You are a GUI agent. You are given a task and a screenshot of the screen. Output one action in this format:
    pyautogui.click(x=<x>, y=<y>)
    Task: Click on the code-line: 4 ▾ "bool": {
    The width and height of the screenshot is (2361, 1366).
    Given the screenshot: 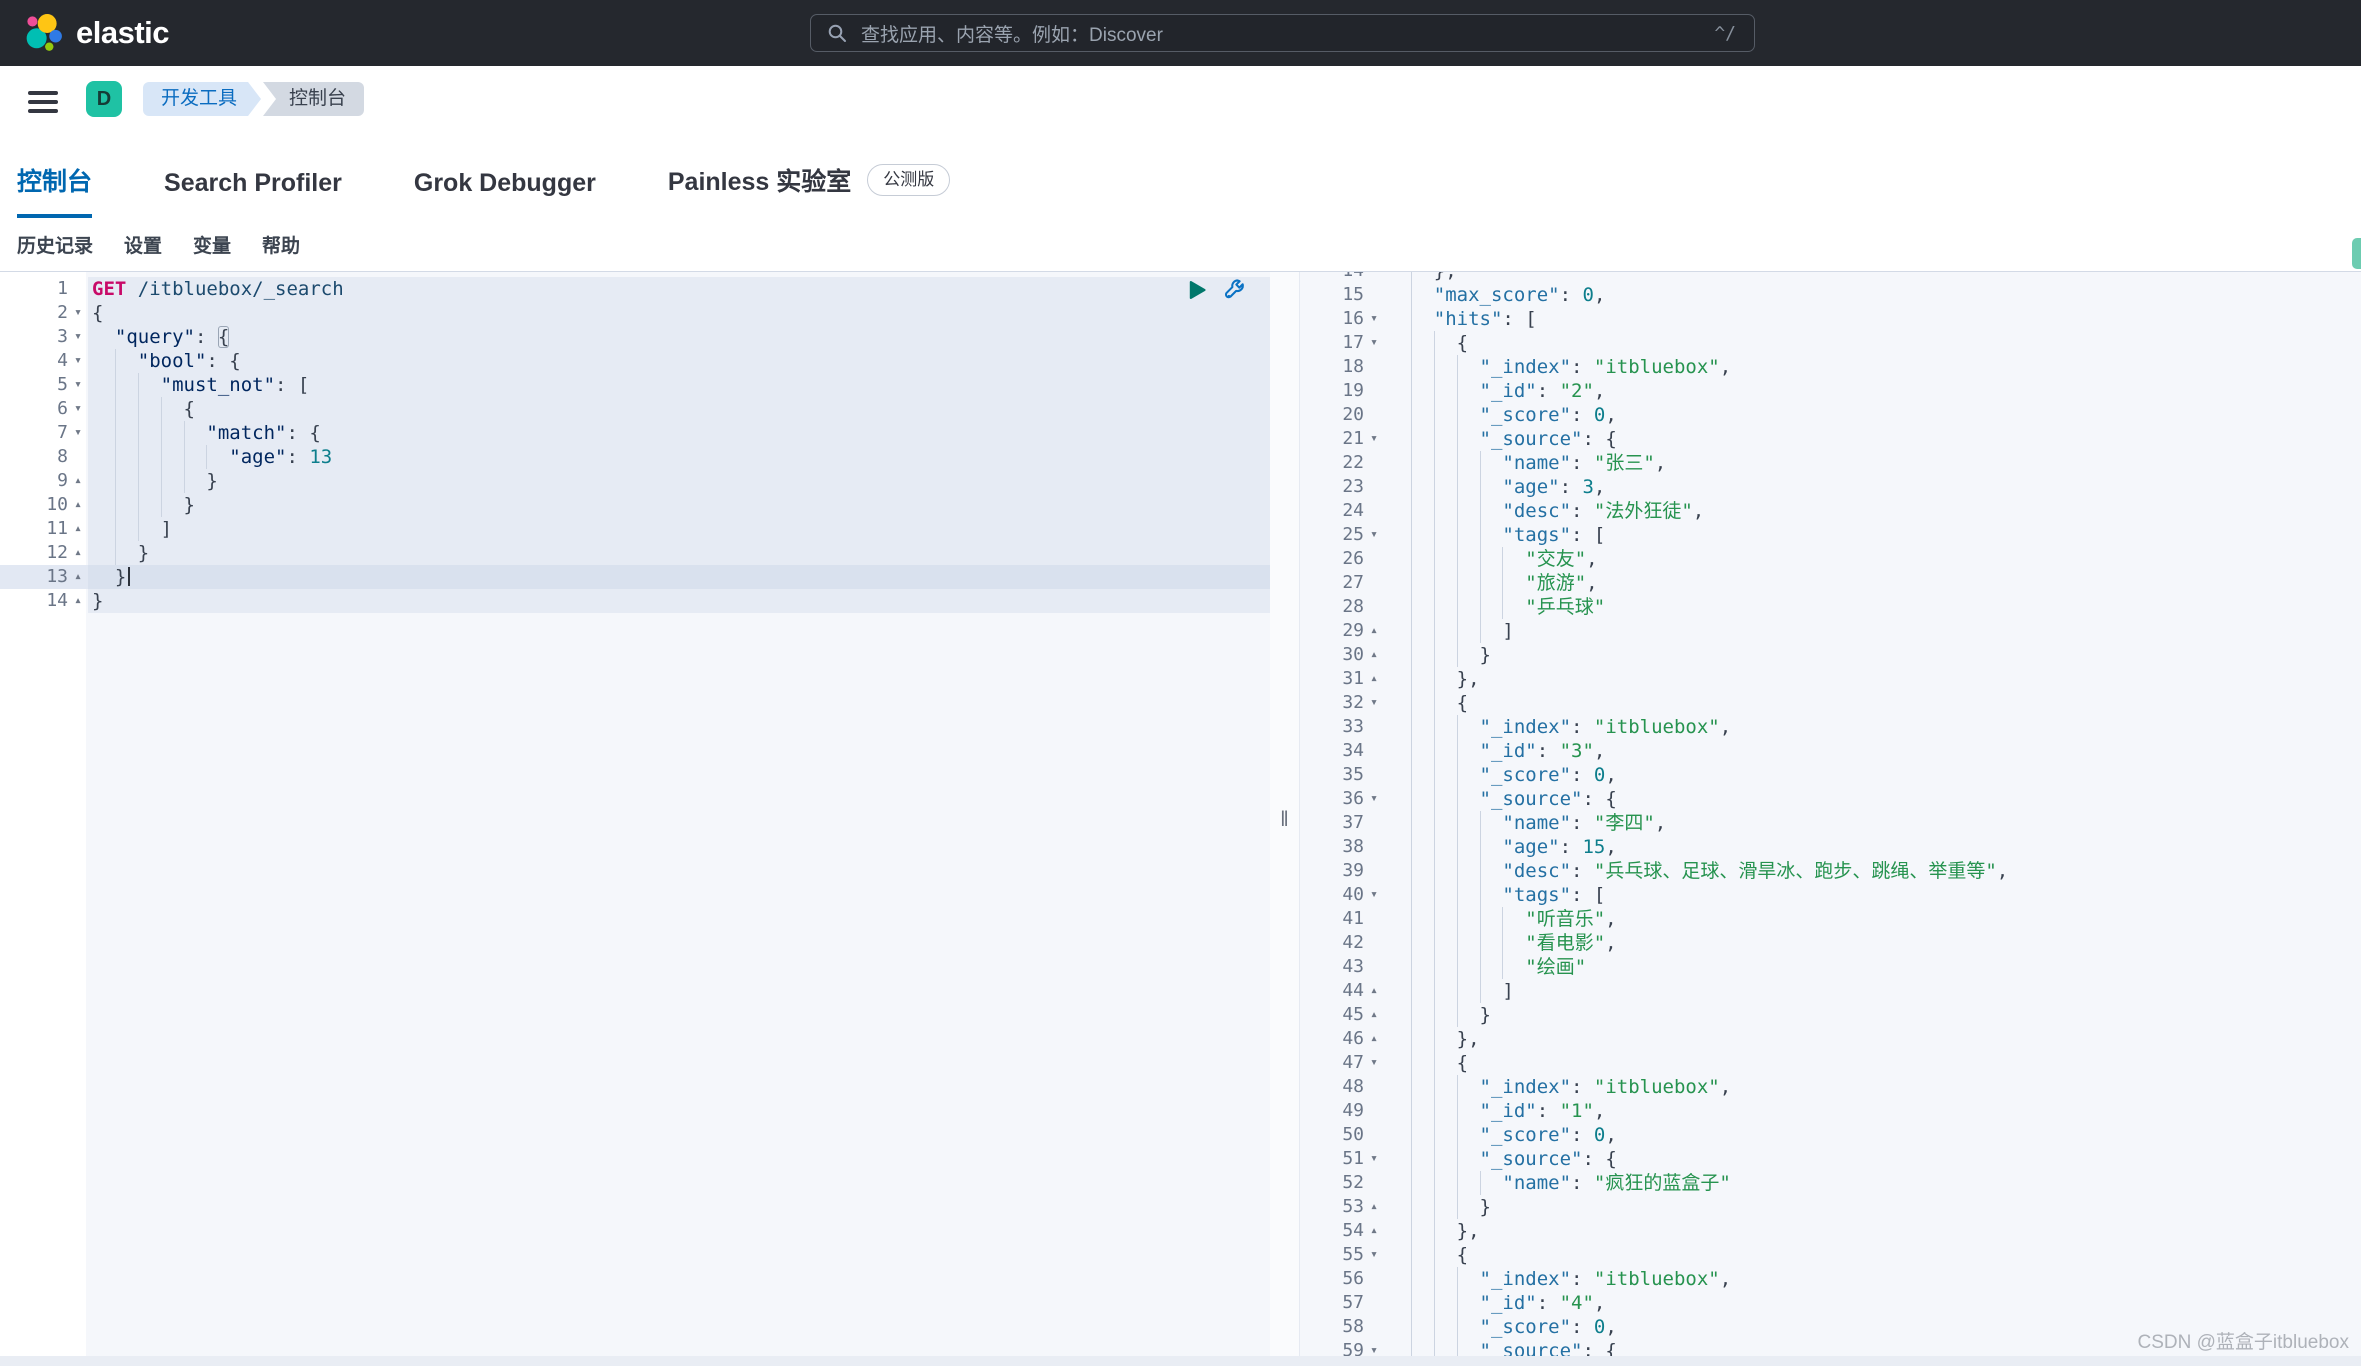 What is the action you would take?
    pyautogui.click(x=635, y=361)
    